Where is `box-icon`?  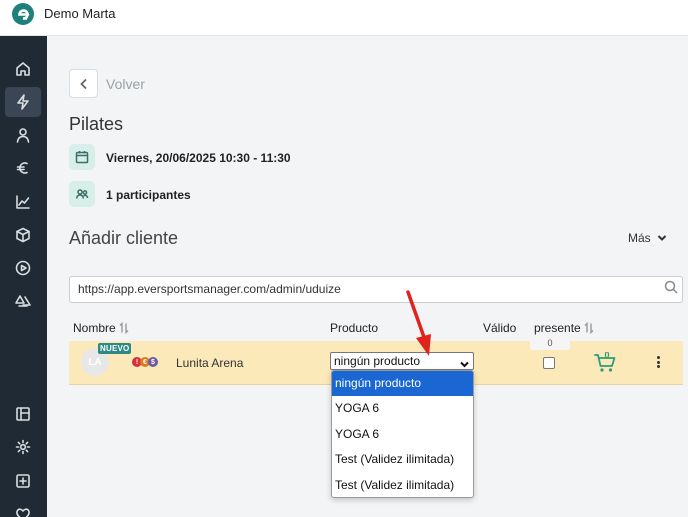 box-icon is located at coordinates (23, 235).